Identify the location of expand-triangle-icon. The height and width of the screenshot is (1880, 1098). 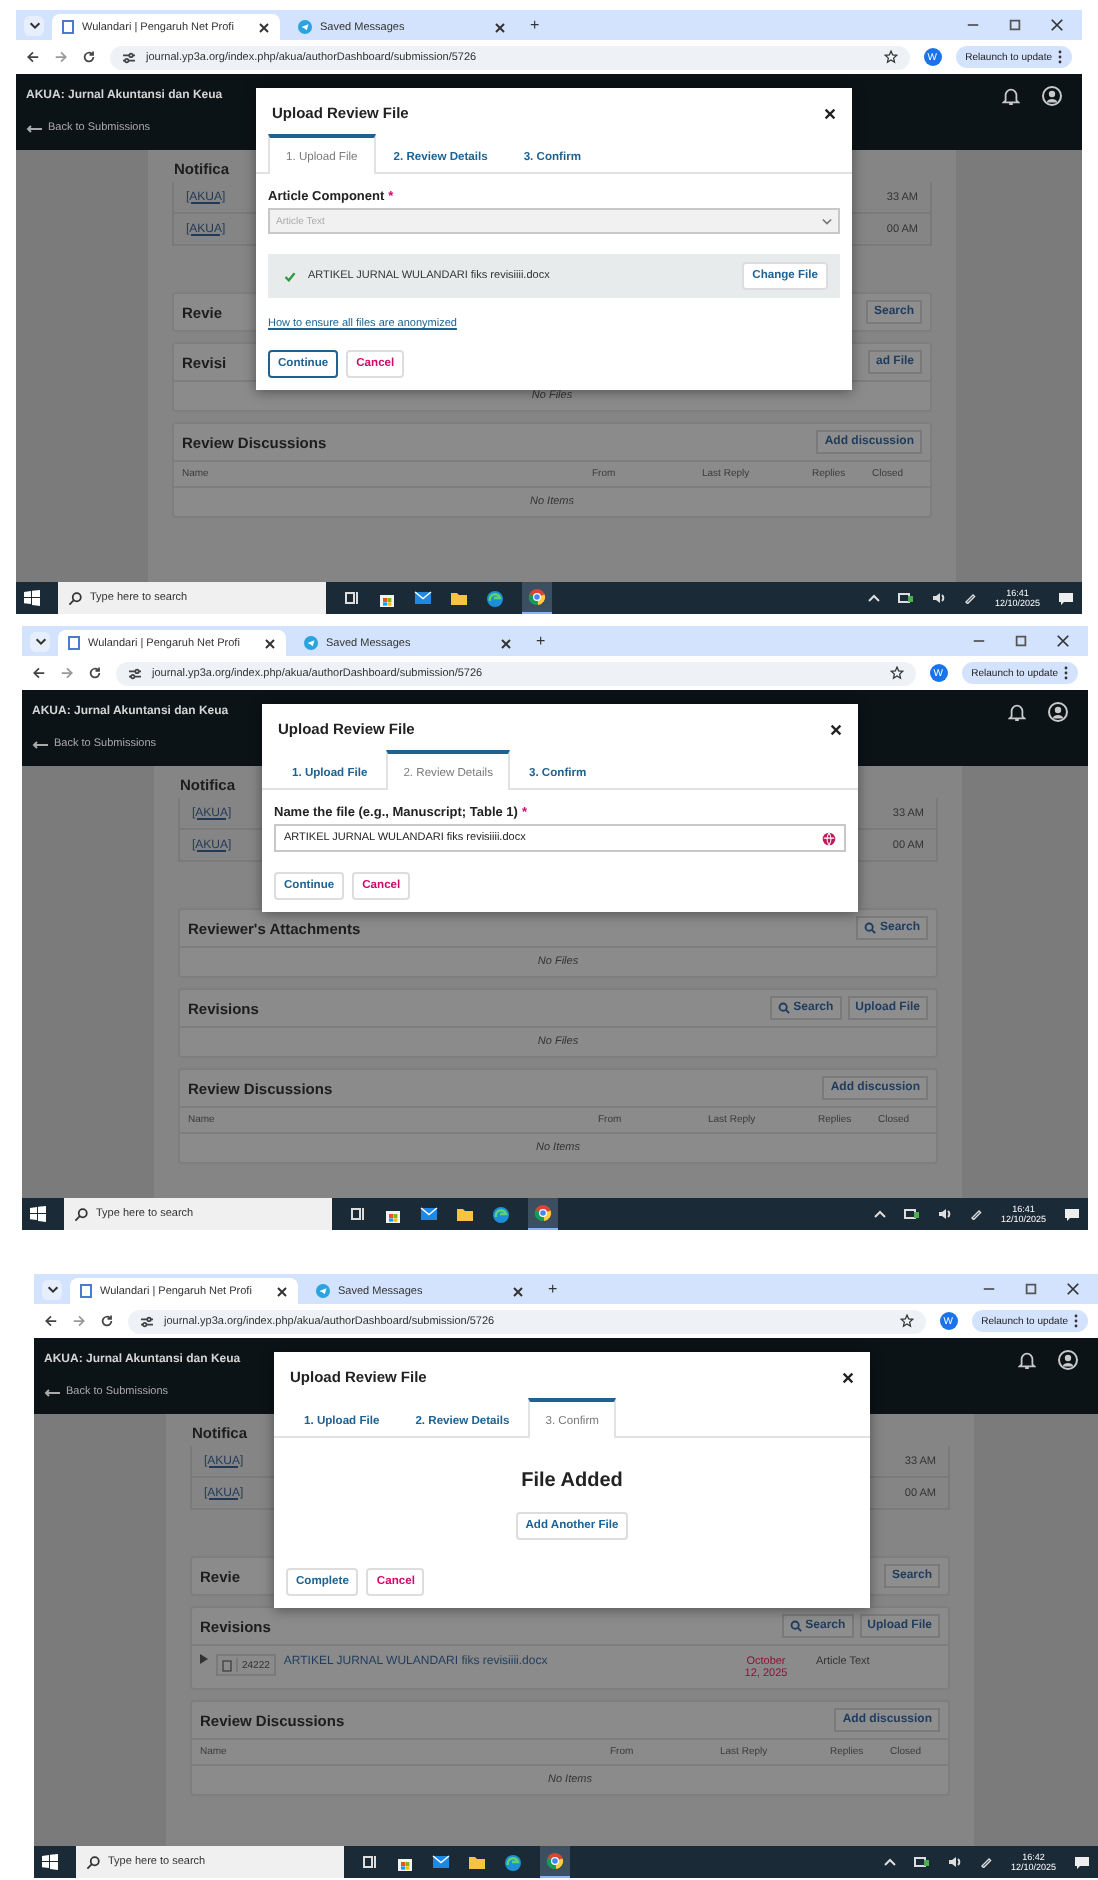
(204, 1659).